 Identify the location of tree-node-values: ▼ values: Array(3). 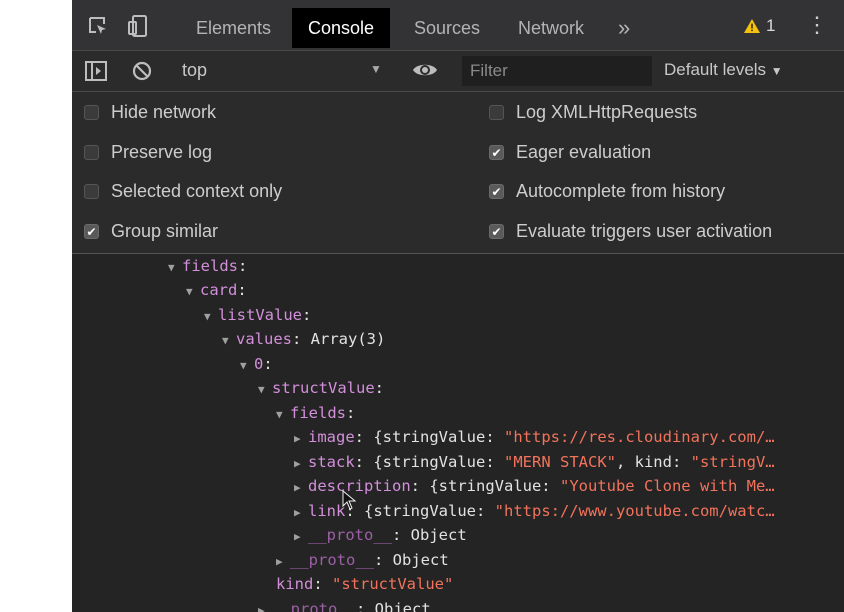
(303, 339).